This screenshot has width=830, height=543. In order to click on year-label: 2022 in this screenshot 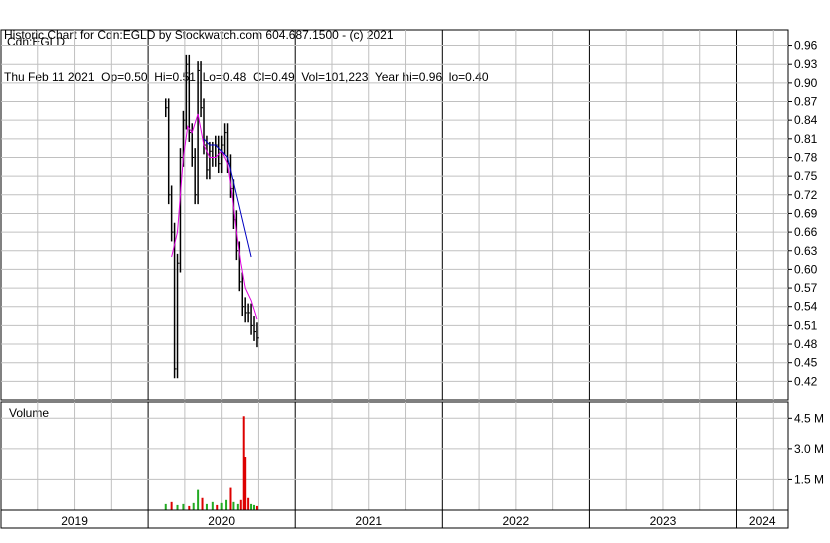, I will do `click(516, 521)`.